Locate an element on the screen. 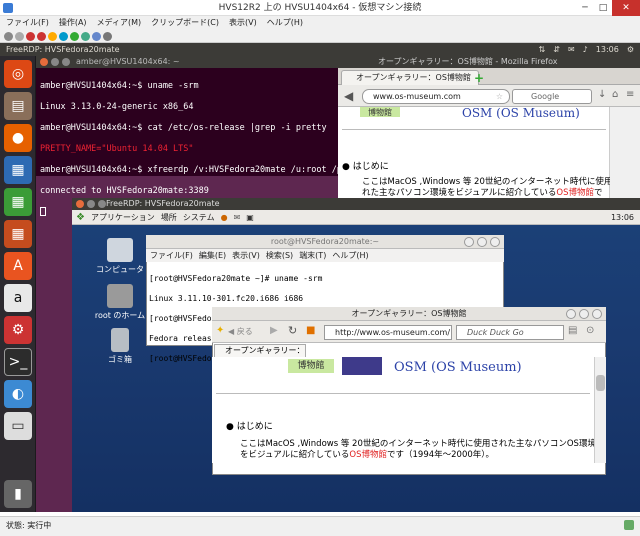  amazon-icon: a is located at coordinates (18, 298).